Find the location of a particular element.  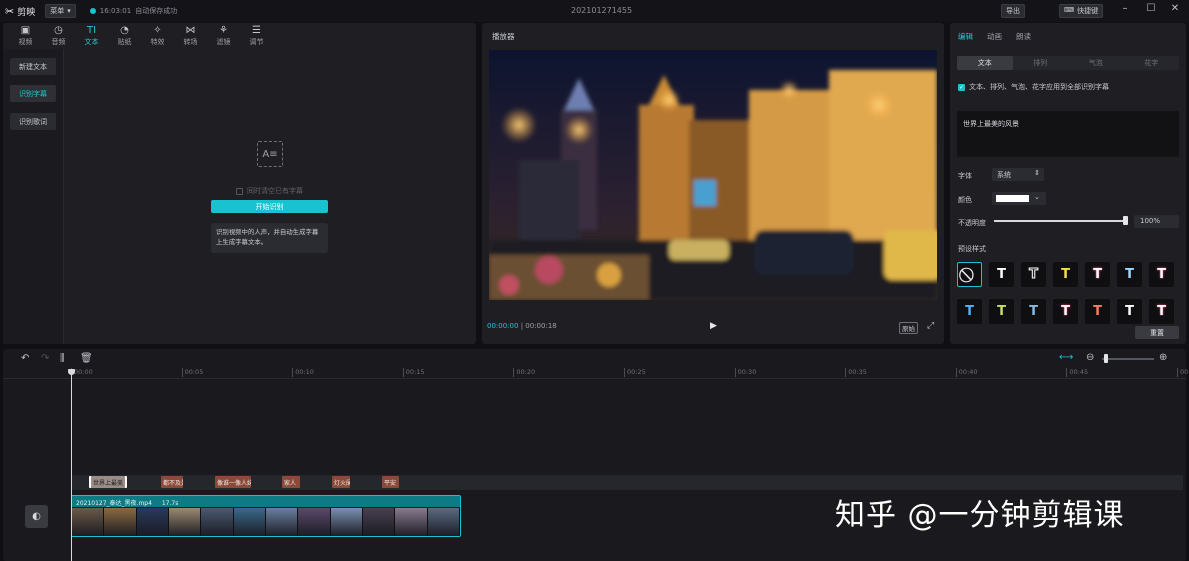

subtitle-clip: 都不及是 is located at coordinates (172, 482).